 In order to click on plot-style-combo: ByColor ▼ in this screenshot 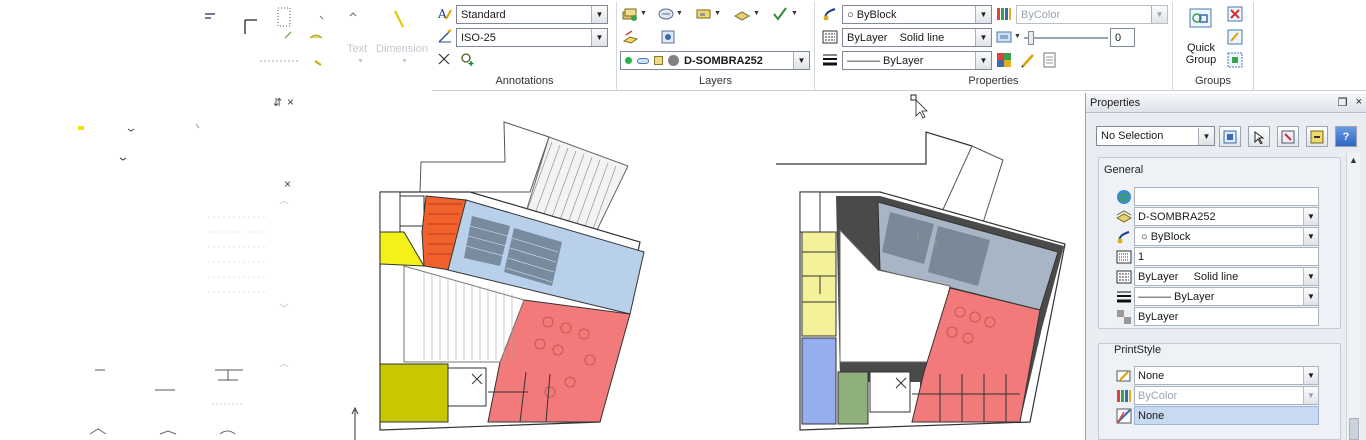, I will do `click(1092, 14)`.